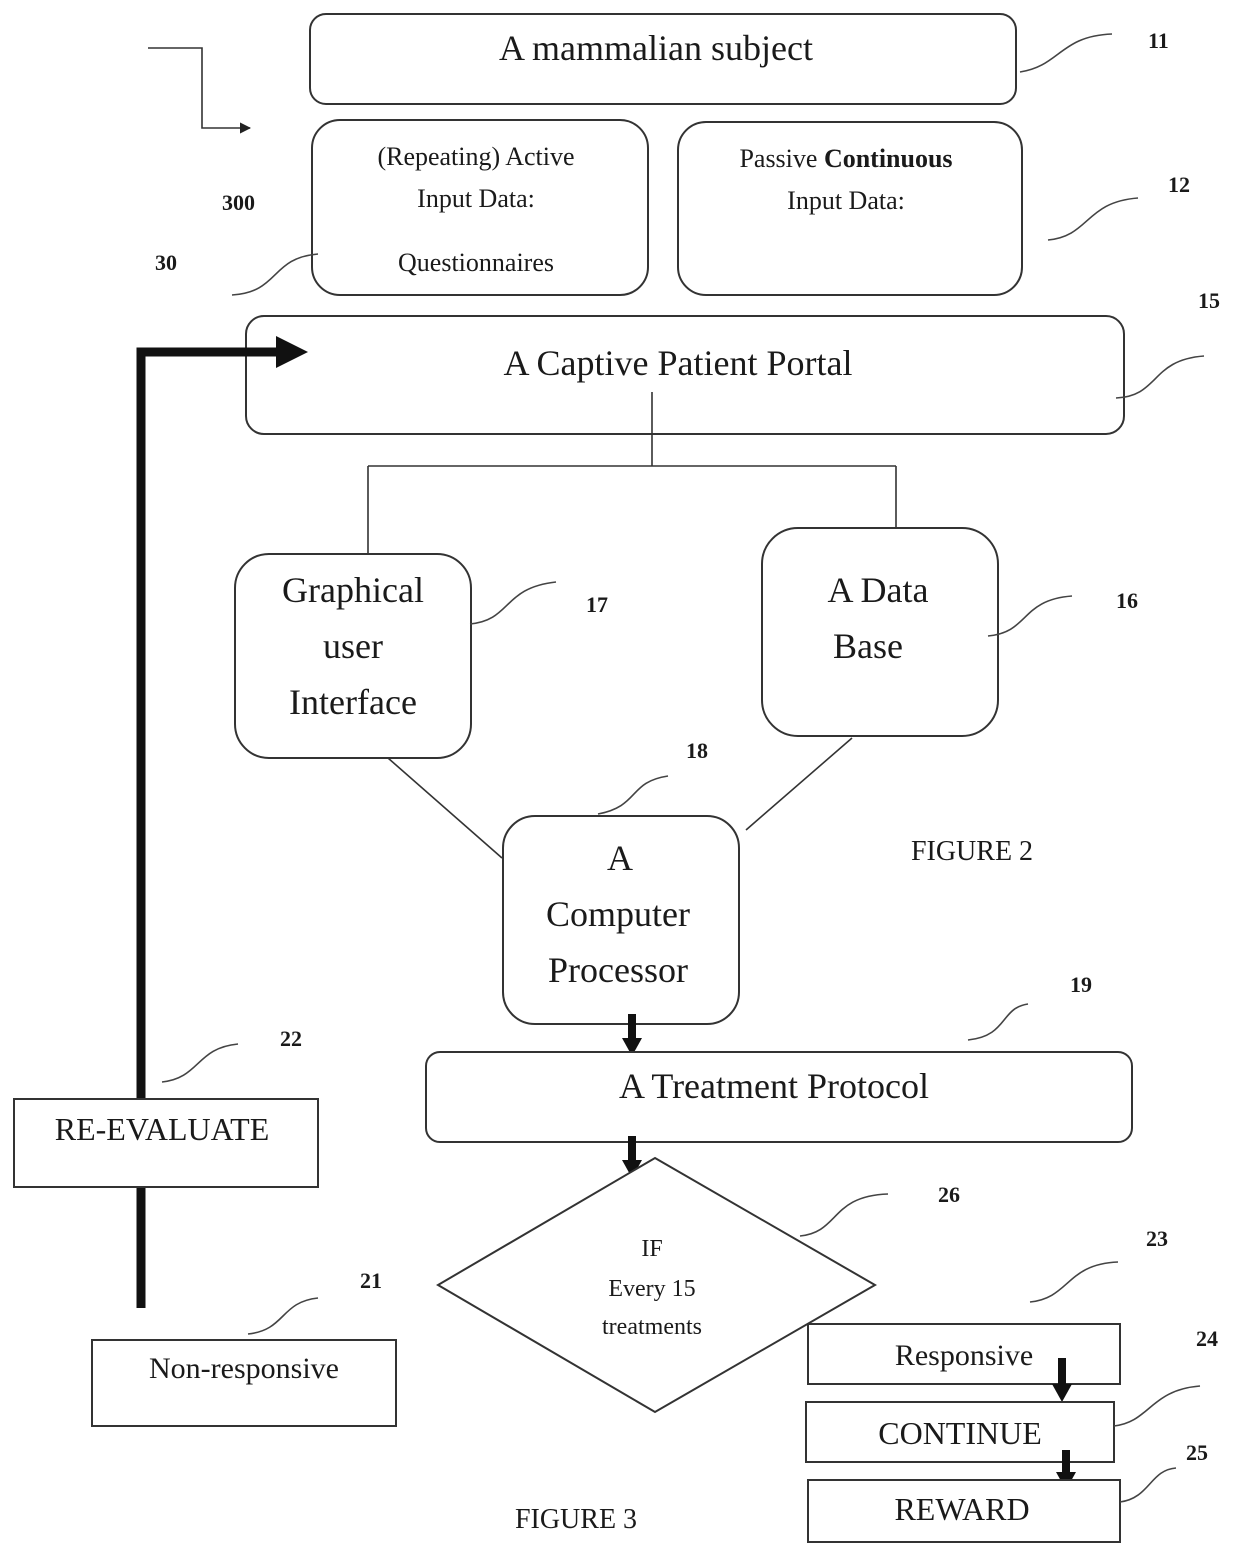 The image size is (1240, 1558). What do you see at coordinates (868, 646) in the screenshot?
I see `database-line2: Base` at bounding box center [868, 646].